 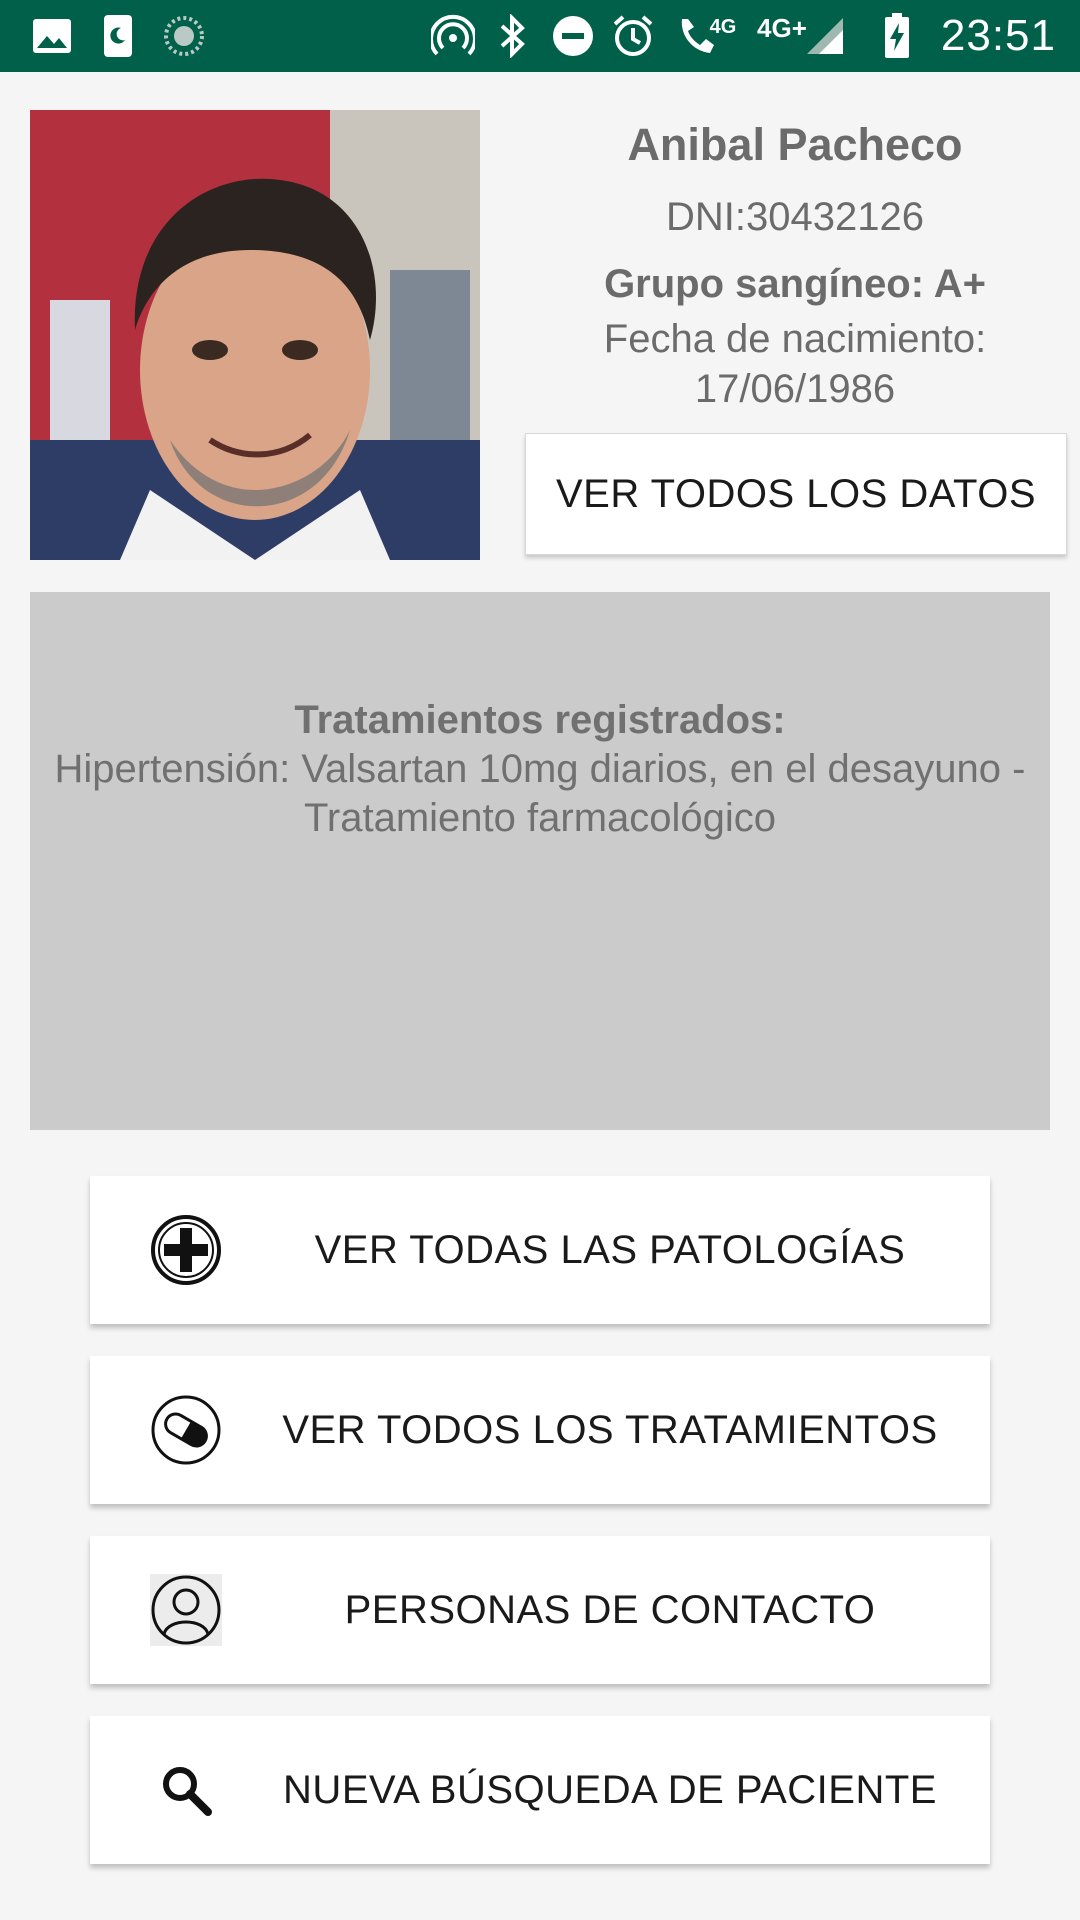 What do you see at coordinates (795, 339) in the screenshot?
I see `patient-birth-label: Fecha de nacimiento:` at bounding box center [795, 339].